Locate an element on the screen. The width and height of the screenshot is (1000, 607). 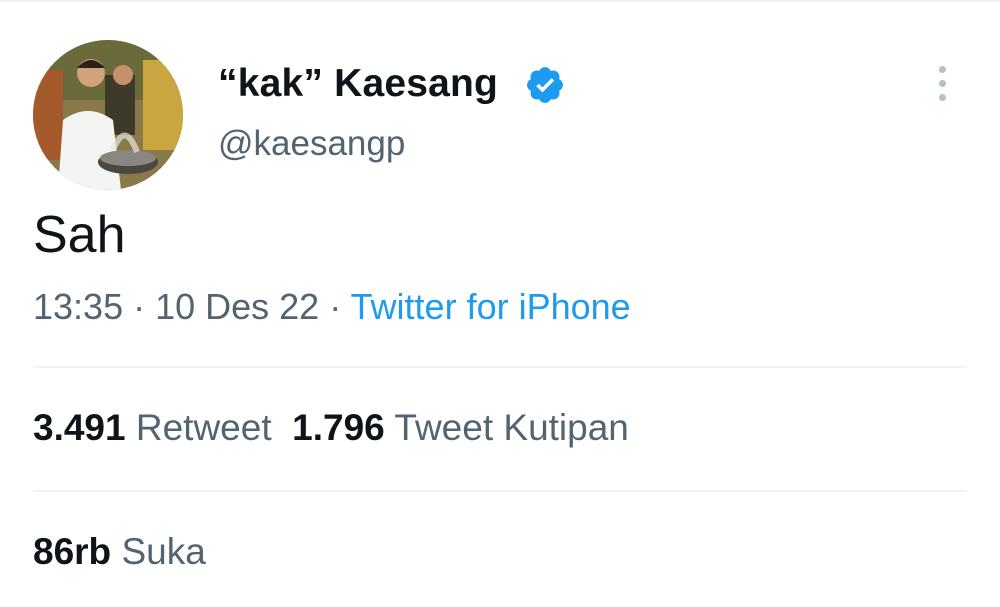
top-border is located at coordinates (500, 1).